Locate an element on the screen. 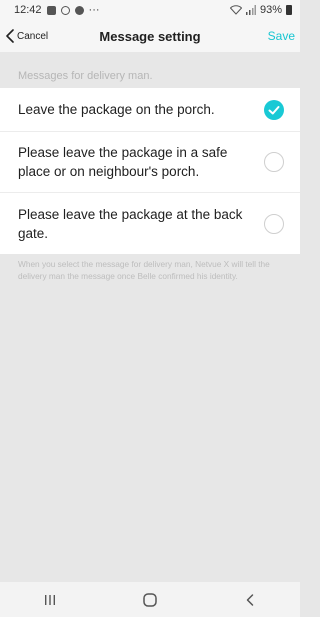  status-bar: 12:42 ··· 93% is located at coordinates (150, 10).